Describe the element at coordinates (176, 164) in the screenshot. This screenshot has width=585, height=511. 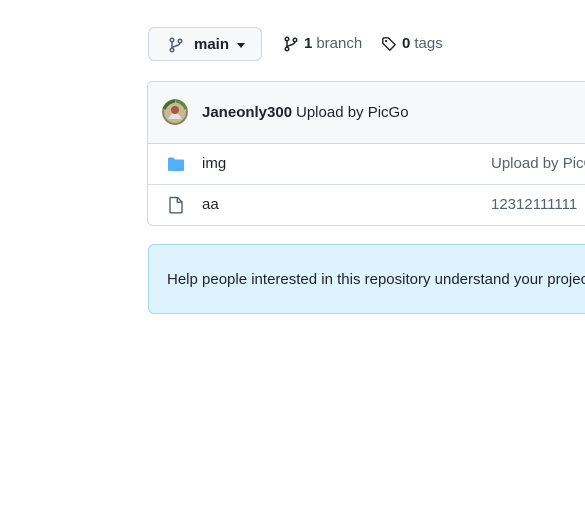
I see `folder-icon` at that location.